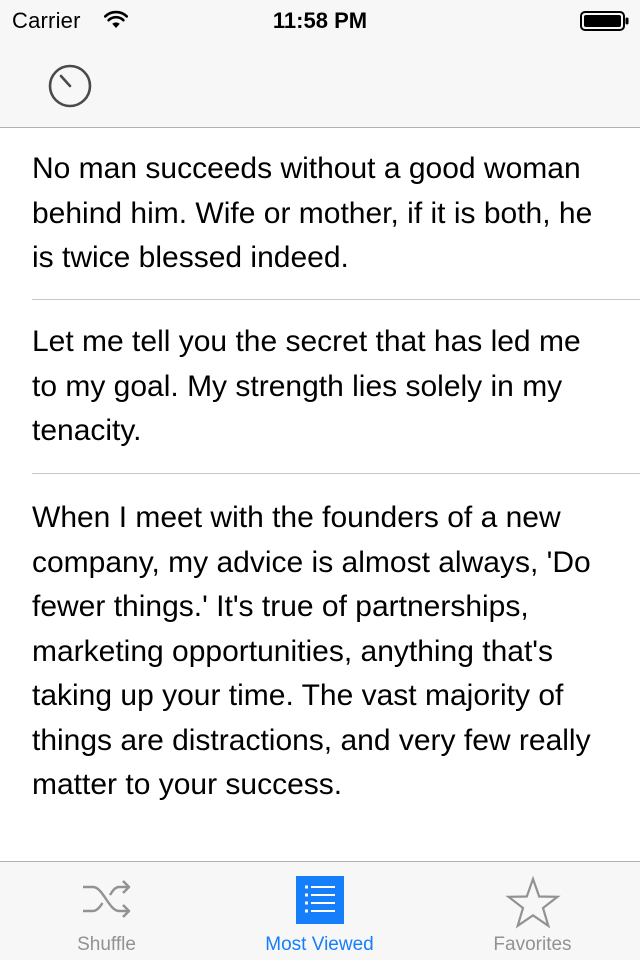 The image size is (640, 961). I want to click on tab-shuffle: Shuffle, so click(106, 911).